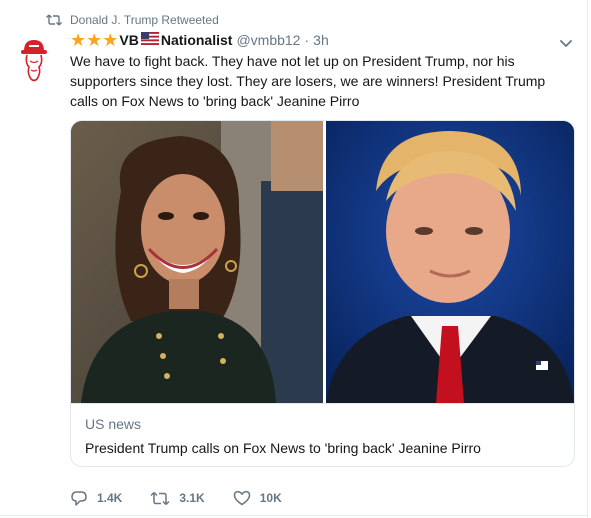  Describe the element at coordinates (270, 498) in the screenshot. I see `like-count: 10K` at that location.